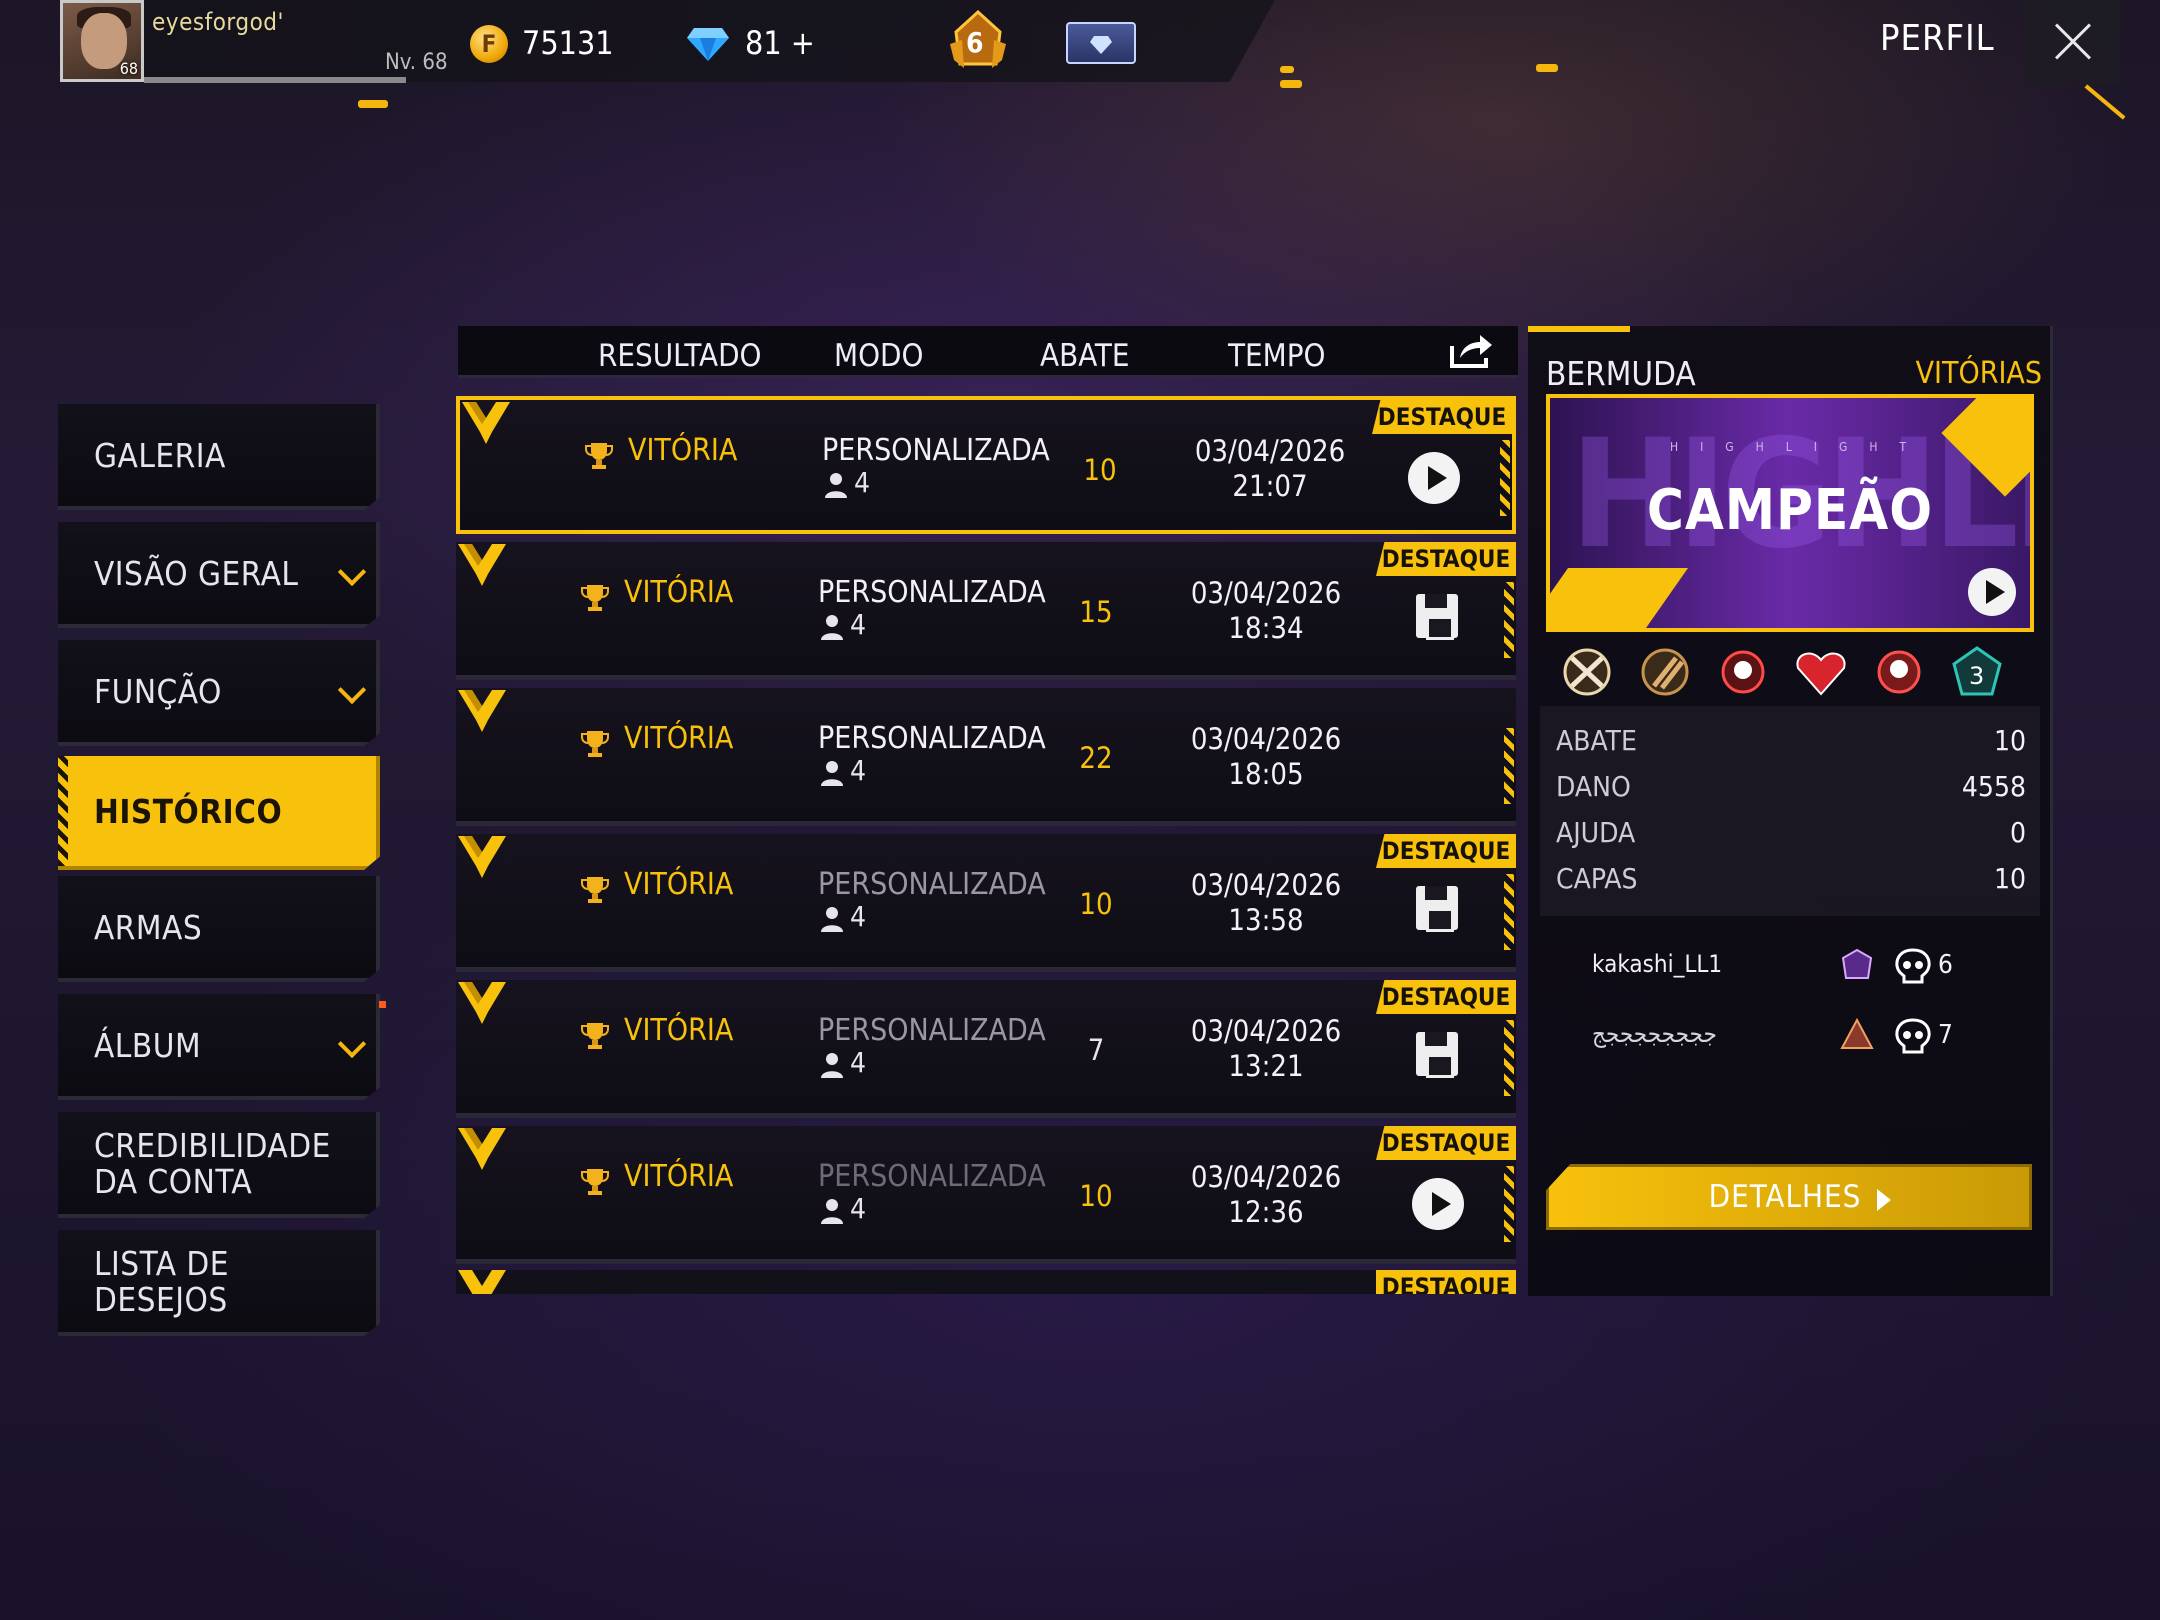 The image size is (2160, 1620). I want to click on teammate-kills: 7, so click(1945, 1035).